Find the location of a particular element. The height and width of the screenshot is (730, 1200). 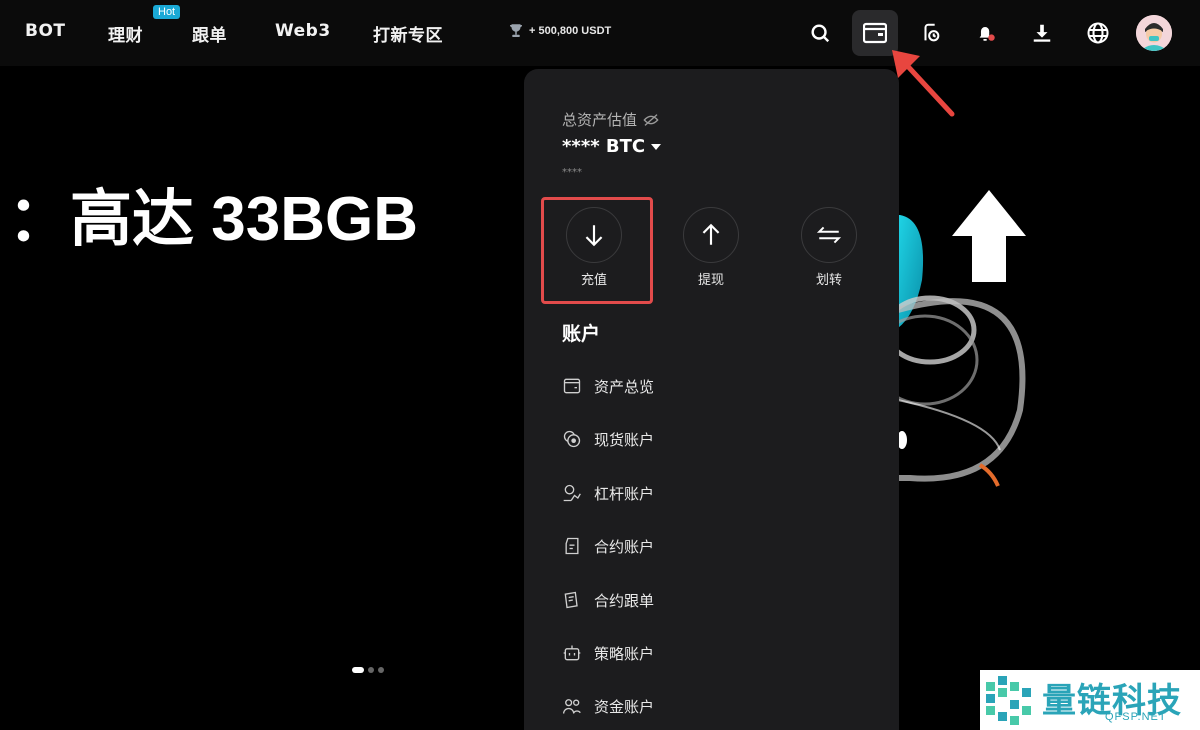

deposit-button: 充值 is located at coordinates (594, 247).